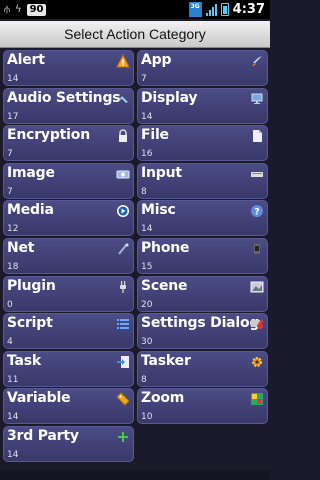  I want to click on category-label: Task, so click(24, 360).